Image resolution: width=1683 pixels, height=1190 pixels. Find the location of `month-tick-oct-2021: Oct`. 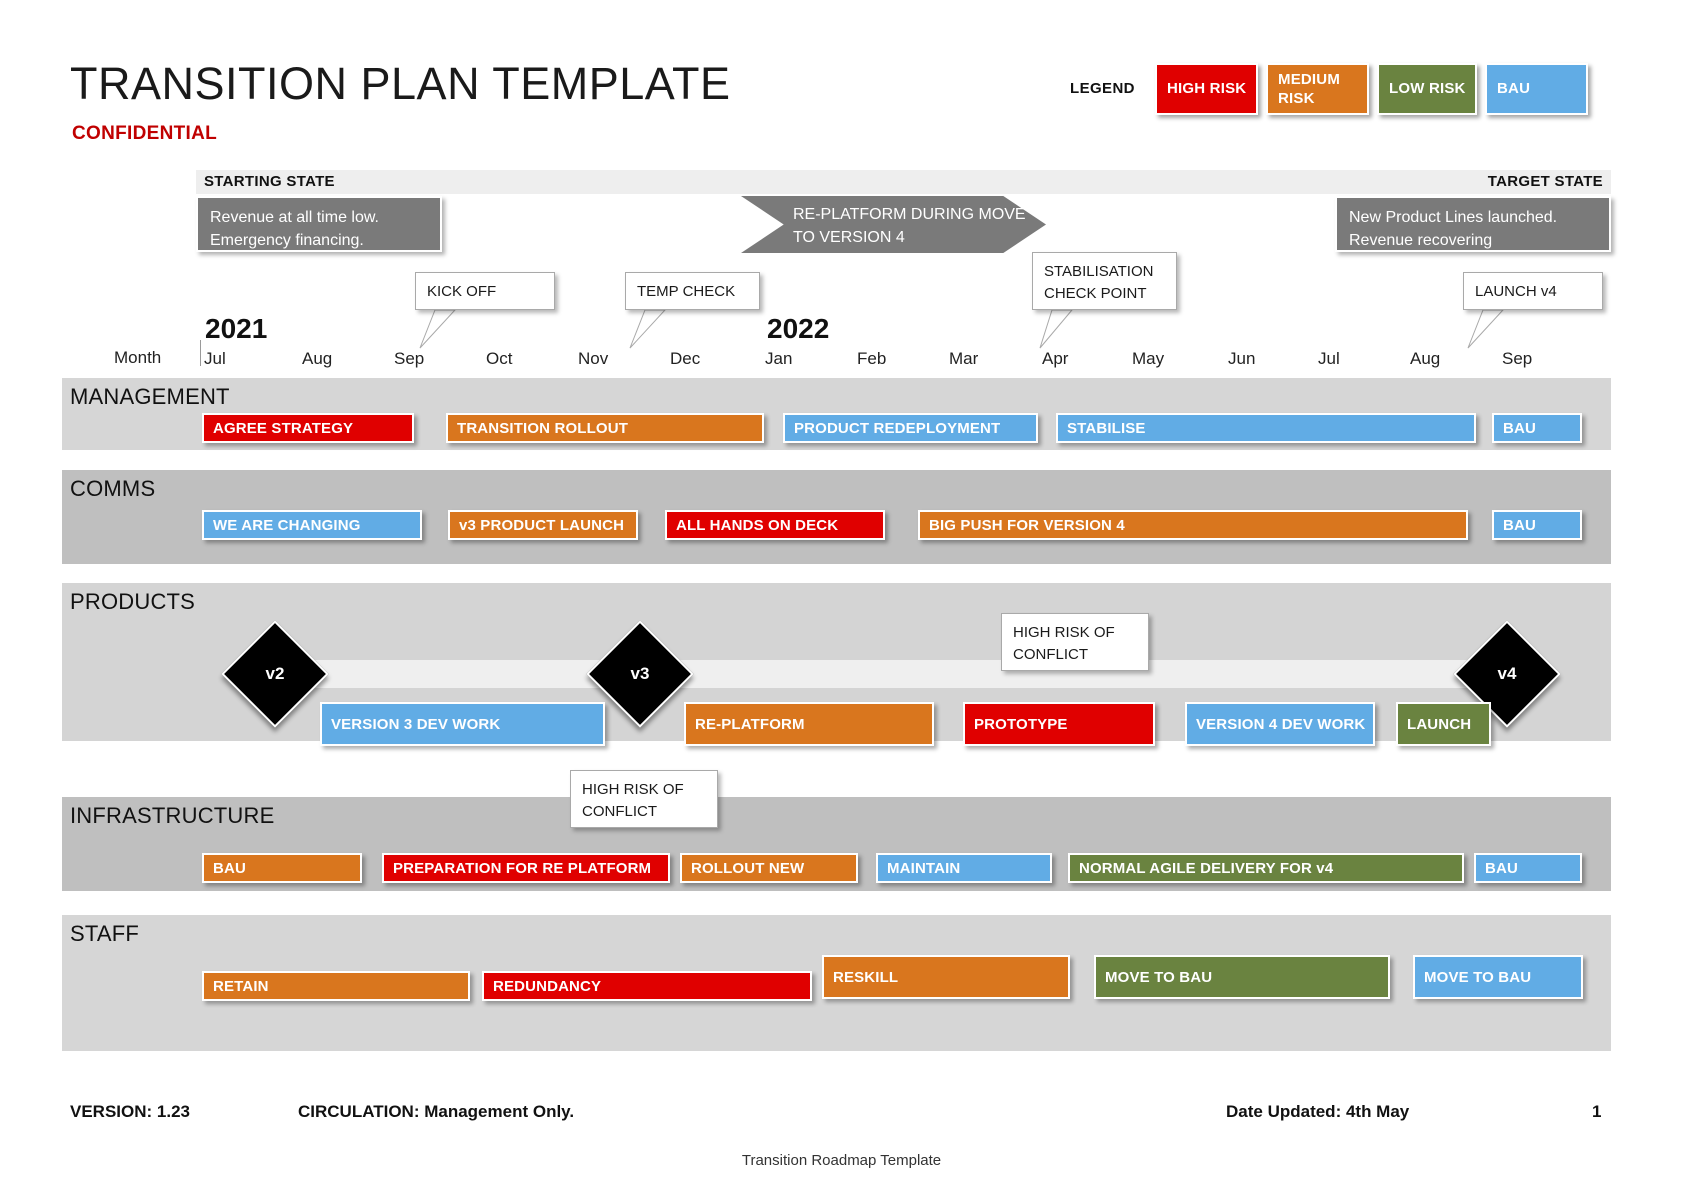

month-tick-oct-2021: Oct is located at coordinates (499, 358).